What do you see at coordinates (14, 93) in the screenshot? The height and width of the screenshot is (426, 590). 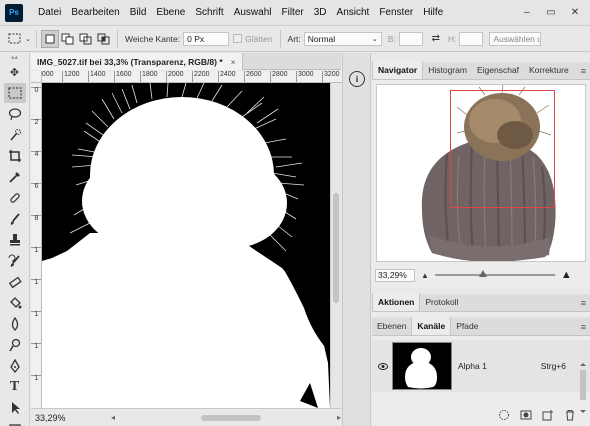 I see `marquee-tool-icon` at bounding box center [14, 93].